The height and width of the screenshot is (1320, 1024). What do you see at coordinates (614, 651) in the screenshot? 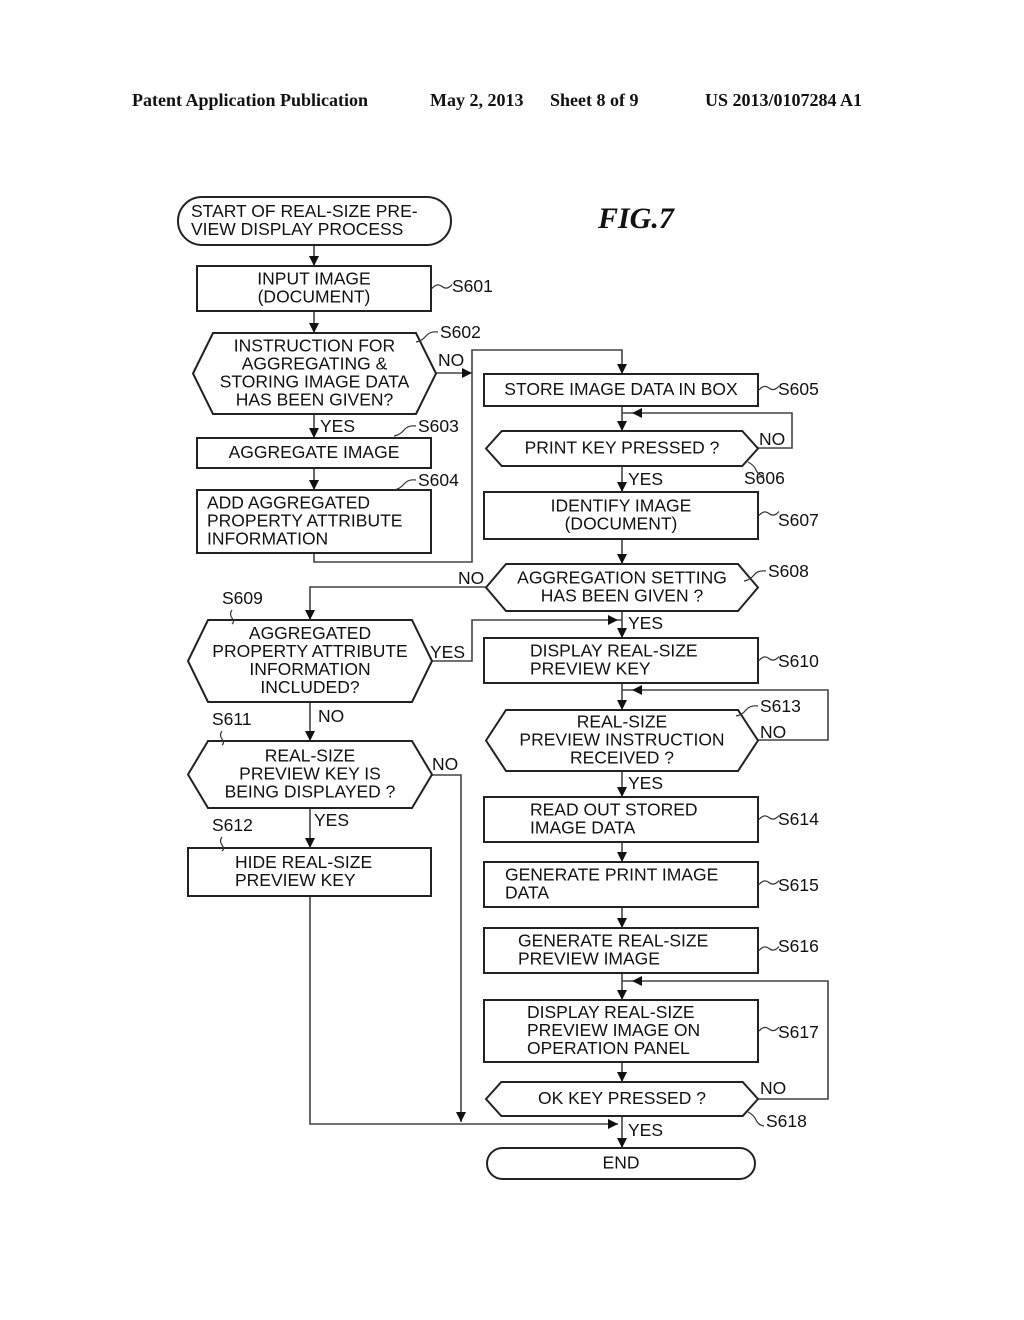
I see `s610-text-line: DISPLAY REAL-SIZE` at bounding box center [614, 651].